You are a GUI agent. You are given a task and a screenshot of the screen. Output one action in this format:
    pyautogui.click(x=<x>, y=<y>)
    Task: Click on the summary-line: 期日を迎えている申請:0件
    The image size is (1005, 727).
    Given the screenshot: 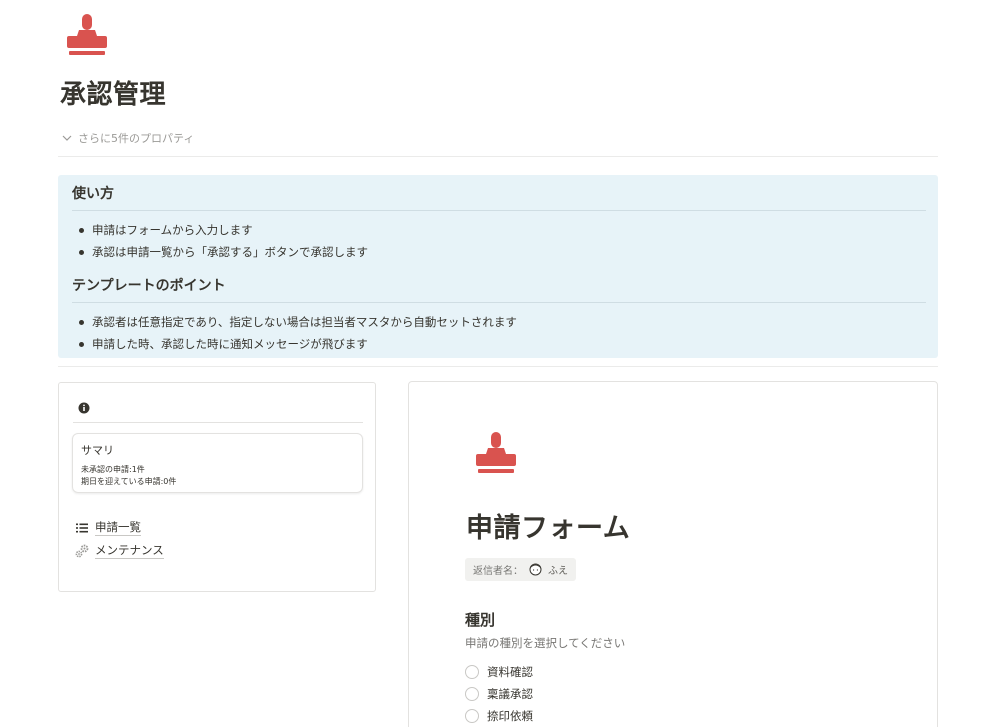 What is the action you would take?
    pyautogui.click(x=129, y=481)
    